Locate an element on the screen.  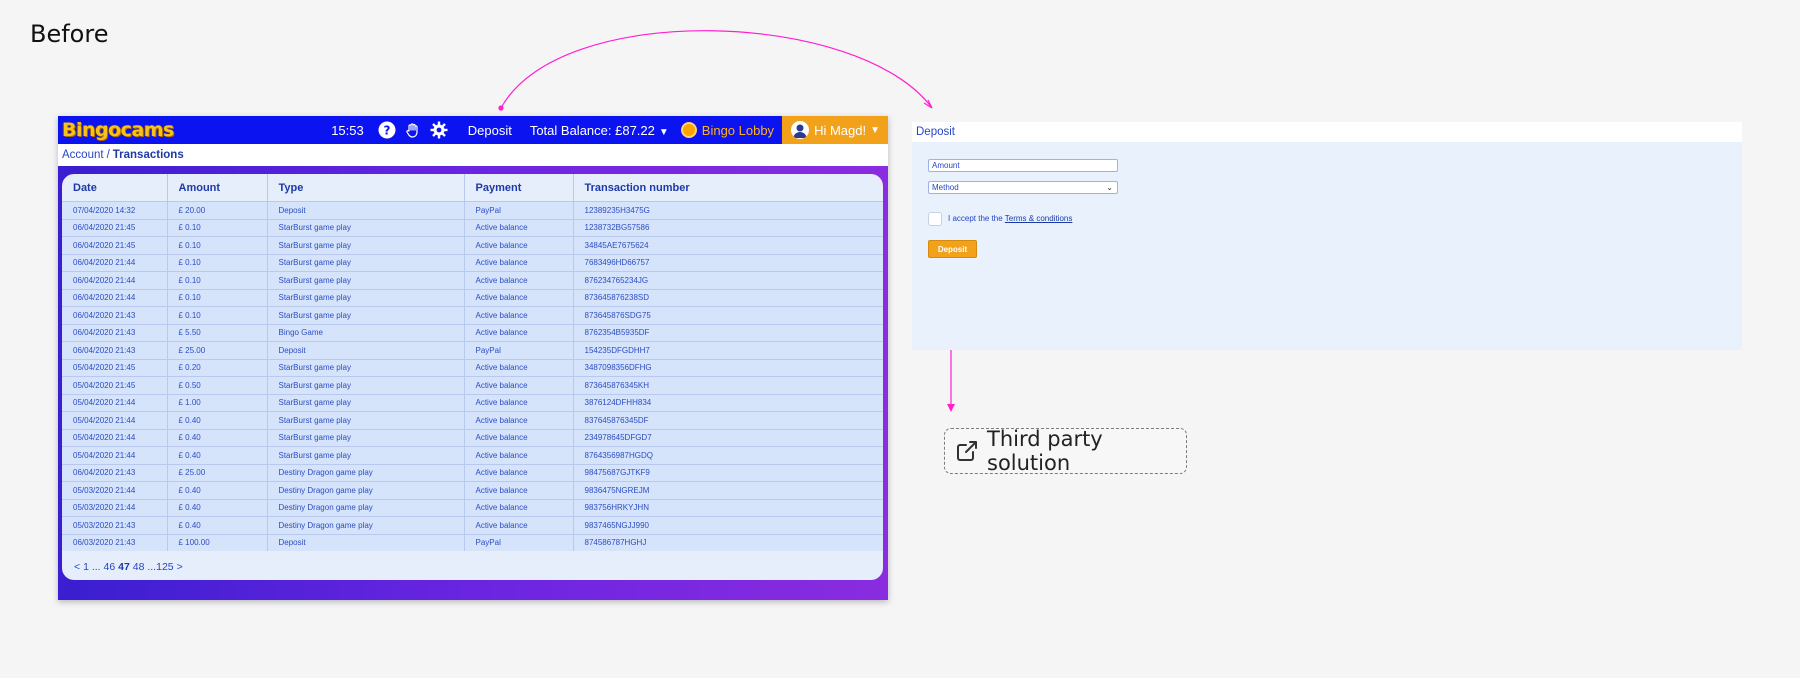
cell-date: 06/04/2020 21:44 is located at coordinates (115, 280).